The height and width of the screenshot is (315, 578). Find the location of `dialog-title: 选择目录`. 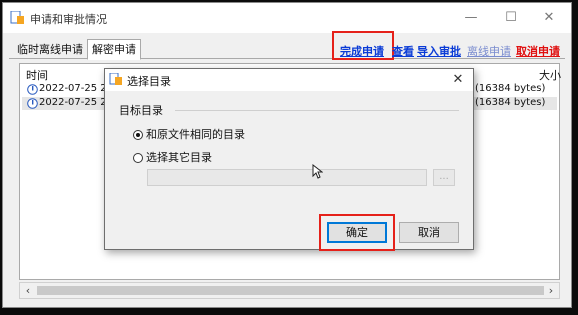

dialog-title: 选择目录 is located at coordinates (149, 81).